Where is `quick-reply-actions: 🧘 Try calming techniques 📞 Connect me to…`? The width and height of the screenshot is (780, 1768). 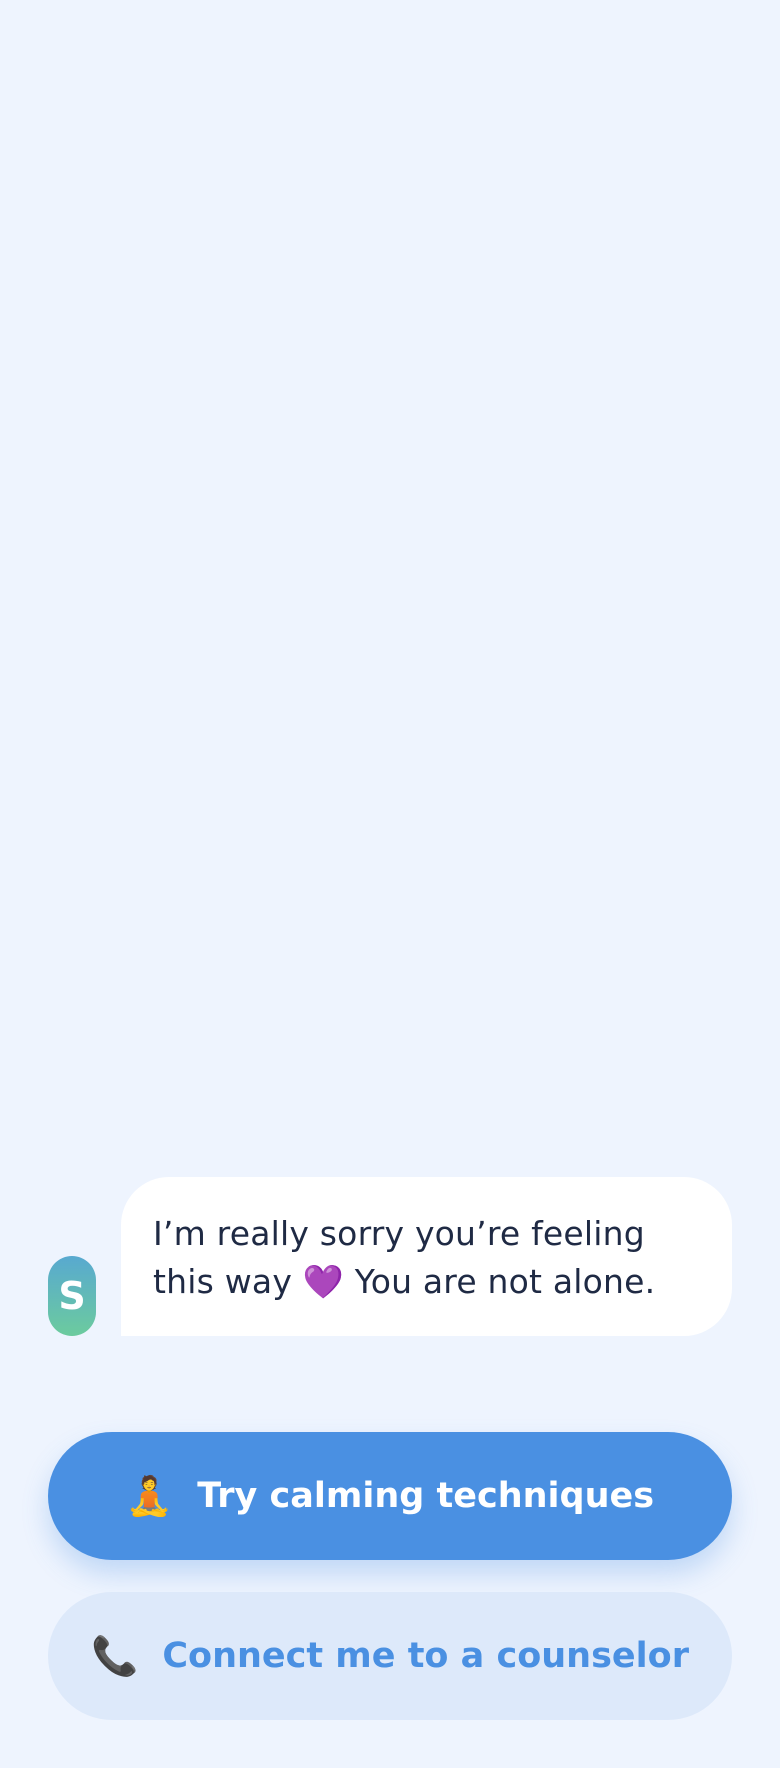 quick-reply-actions: 🧘 Try calming techniques 📞 Connect me to… is located at coordinates (390, 1576).